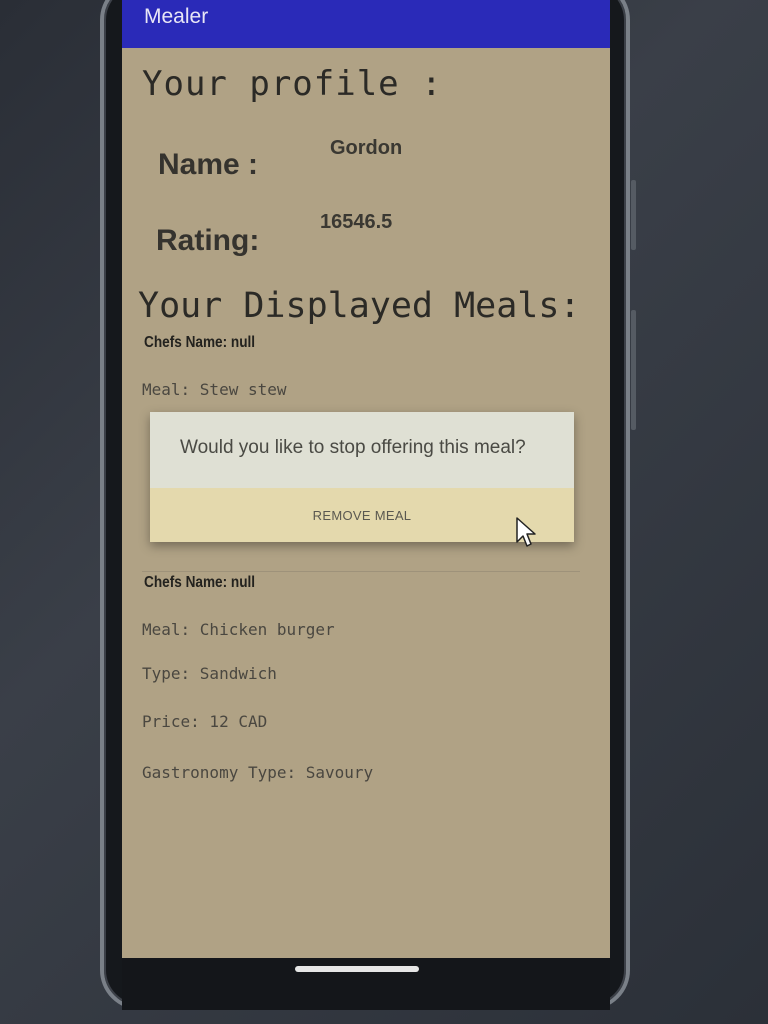 This screenshot has height=1024, width=768. Describe the element at coordinates (366, 148) in the screenshot. I see `name-value: Gordon` at that location.